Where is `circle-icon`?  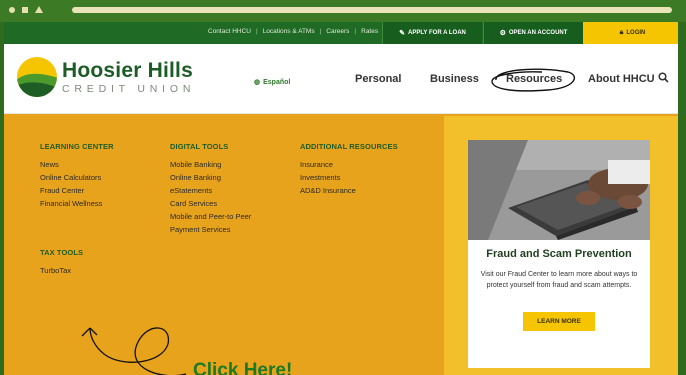
circle-icon is located at coordinates (12, 9).